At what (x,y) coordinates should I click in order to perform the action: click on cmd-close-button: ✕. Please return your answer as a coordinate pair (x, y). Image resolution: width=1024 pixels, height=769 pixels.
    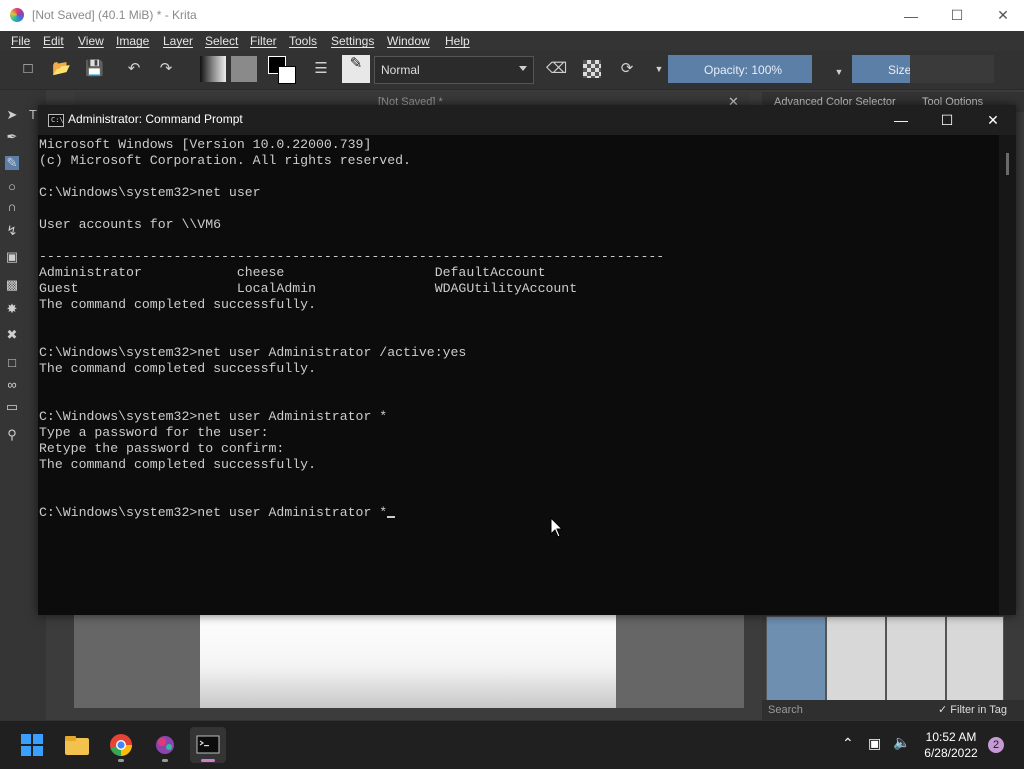
    Looking at the image, I should click on (993, 120).